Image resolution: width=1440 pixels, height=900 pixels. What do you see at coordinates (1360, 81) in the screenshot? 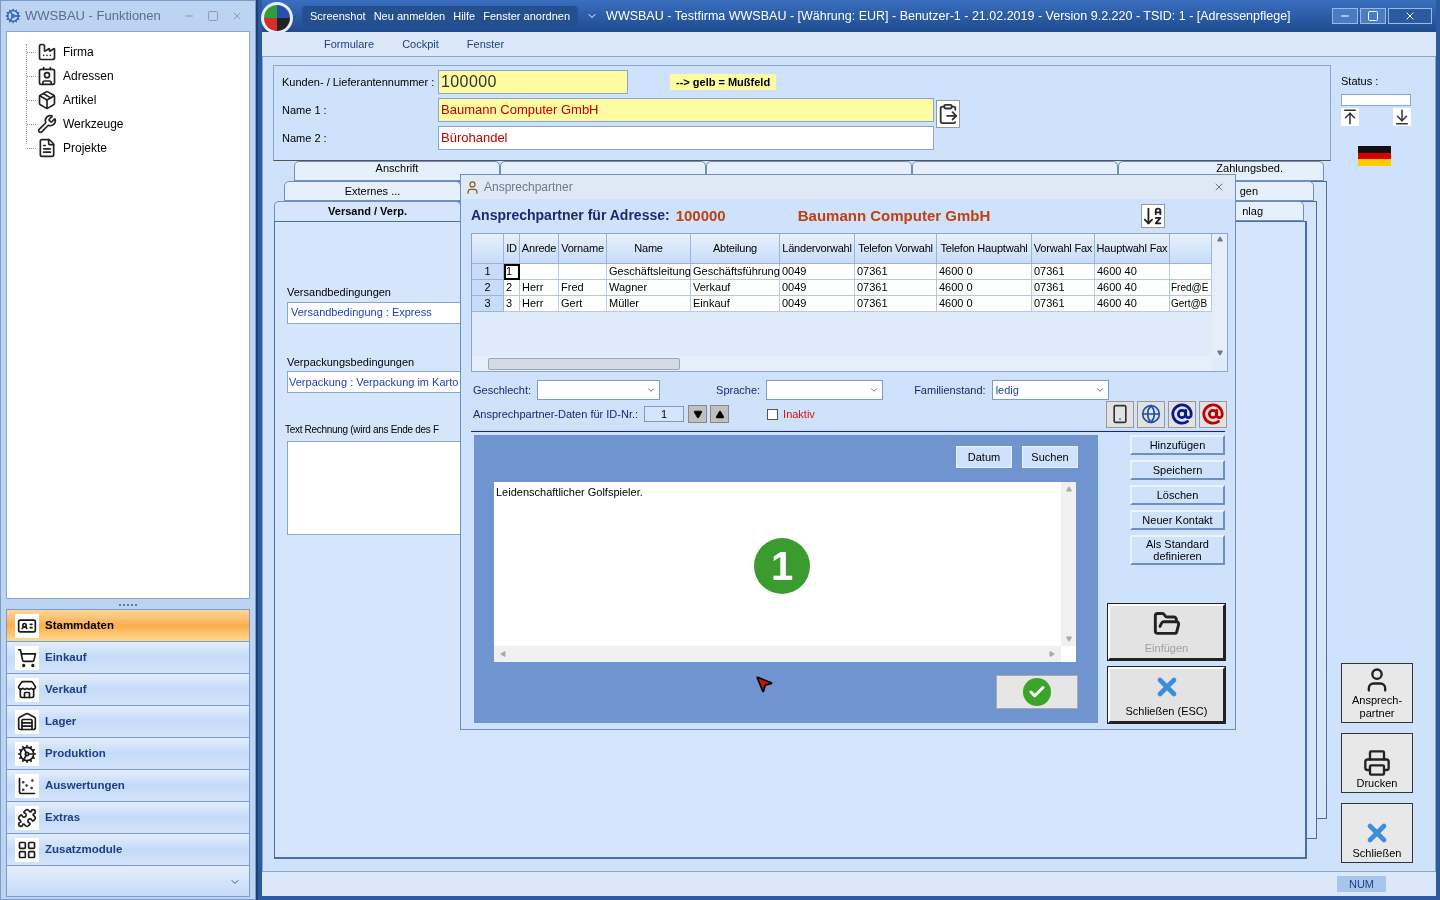
I see `status-label: Status :` at bounding box center [1360, 81].